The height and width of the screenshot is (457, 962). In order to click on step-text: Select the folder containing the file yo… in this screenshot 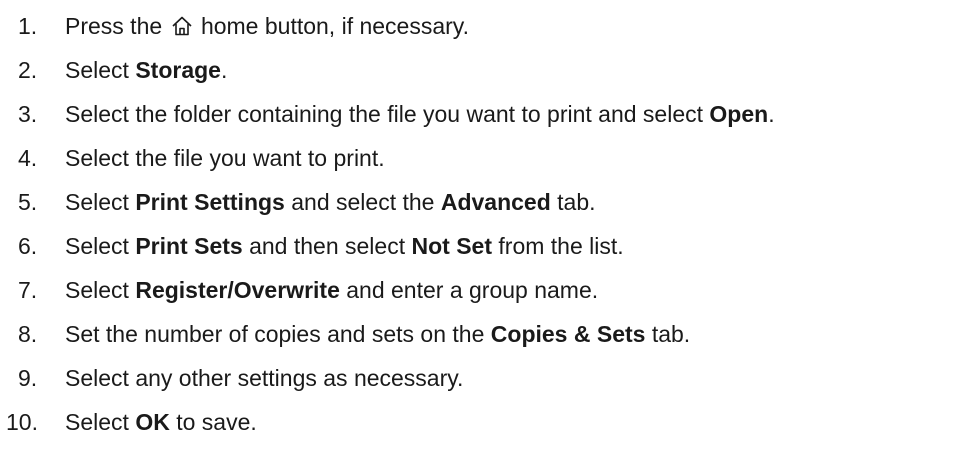, I will do `click(420, 114)`.